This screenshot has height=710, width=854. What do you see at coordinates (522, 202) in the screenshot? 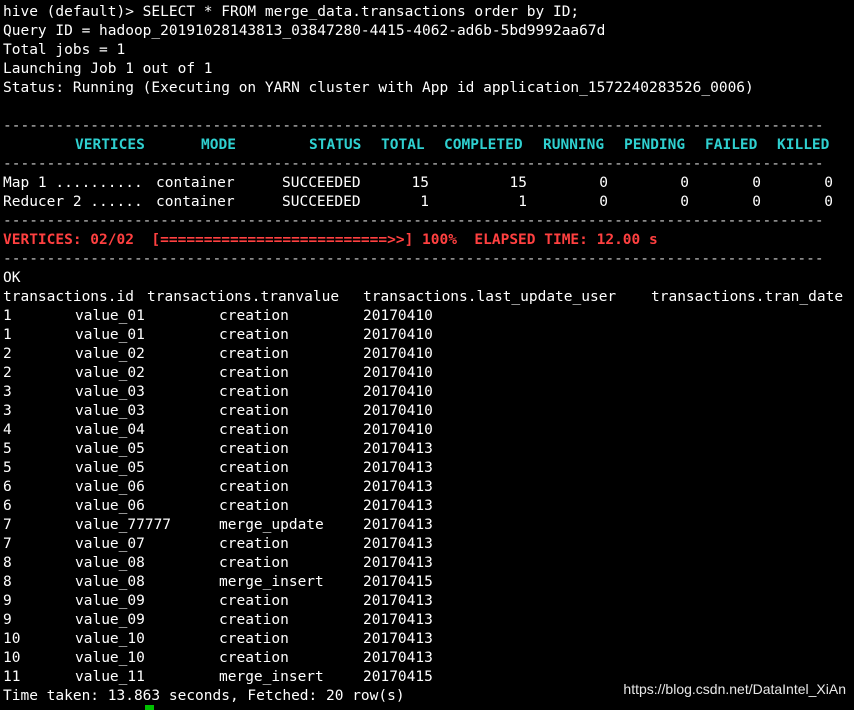
I see `vertex-completed: 1` at bounding box center [522, 202].